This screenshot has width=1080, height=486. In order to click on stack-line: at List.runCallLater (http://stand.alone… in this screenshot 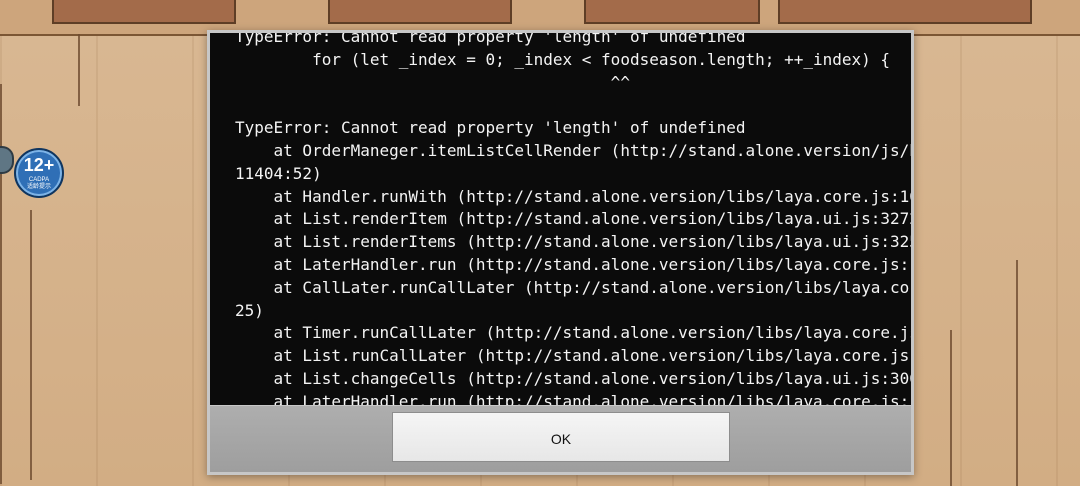, I will do `click(592, 356)`.